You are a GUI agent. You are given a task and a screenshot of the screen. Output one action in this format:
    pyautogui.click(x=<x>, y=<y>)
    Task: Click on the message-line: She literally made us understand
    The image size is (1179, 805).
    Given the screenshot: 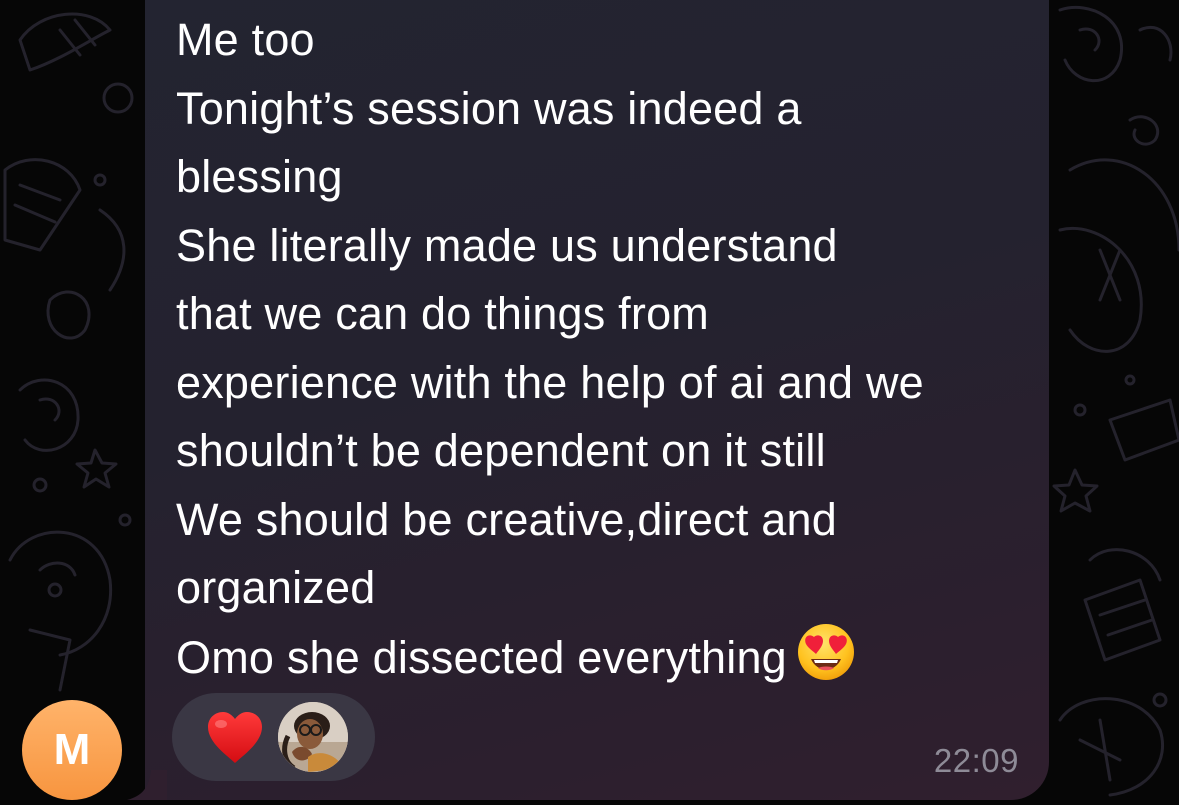 What is the action you would take?
    pyautogui.click(x=507, y=245)
    